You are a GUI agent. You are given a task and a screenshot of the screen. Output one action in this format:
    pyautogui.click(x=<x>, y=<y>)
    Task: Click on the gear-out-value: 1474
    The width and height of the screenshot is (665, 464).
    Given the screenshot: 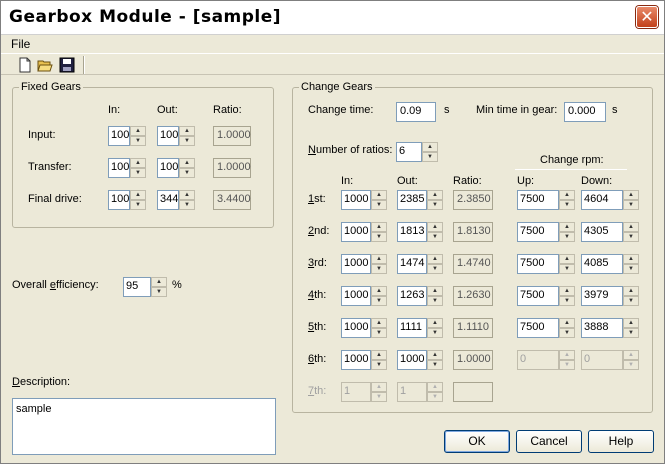 What is the action you would take?
    pyautogui.click(x=412, y=264)
    